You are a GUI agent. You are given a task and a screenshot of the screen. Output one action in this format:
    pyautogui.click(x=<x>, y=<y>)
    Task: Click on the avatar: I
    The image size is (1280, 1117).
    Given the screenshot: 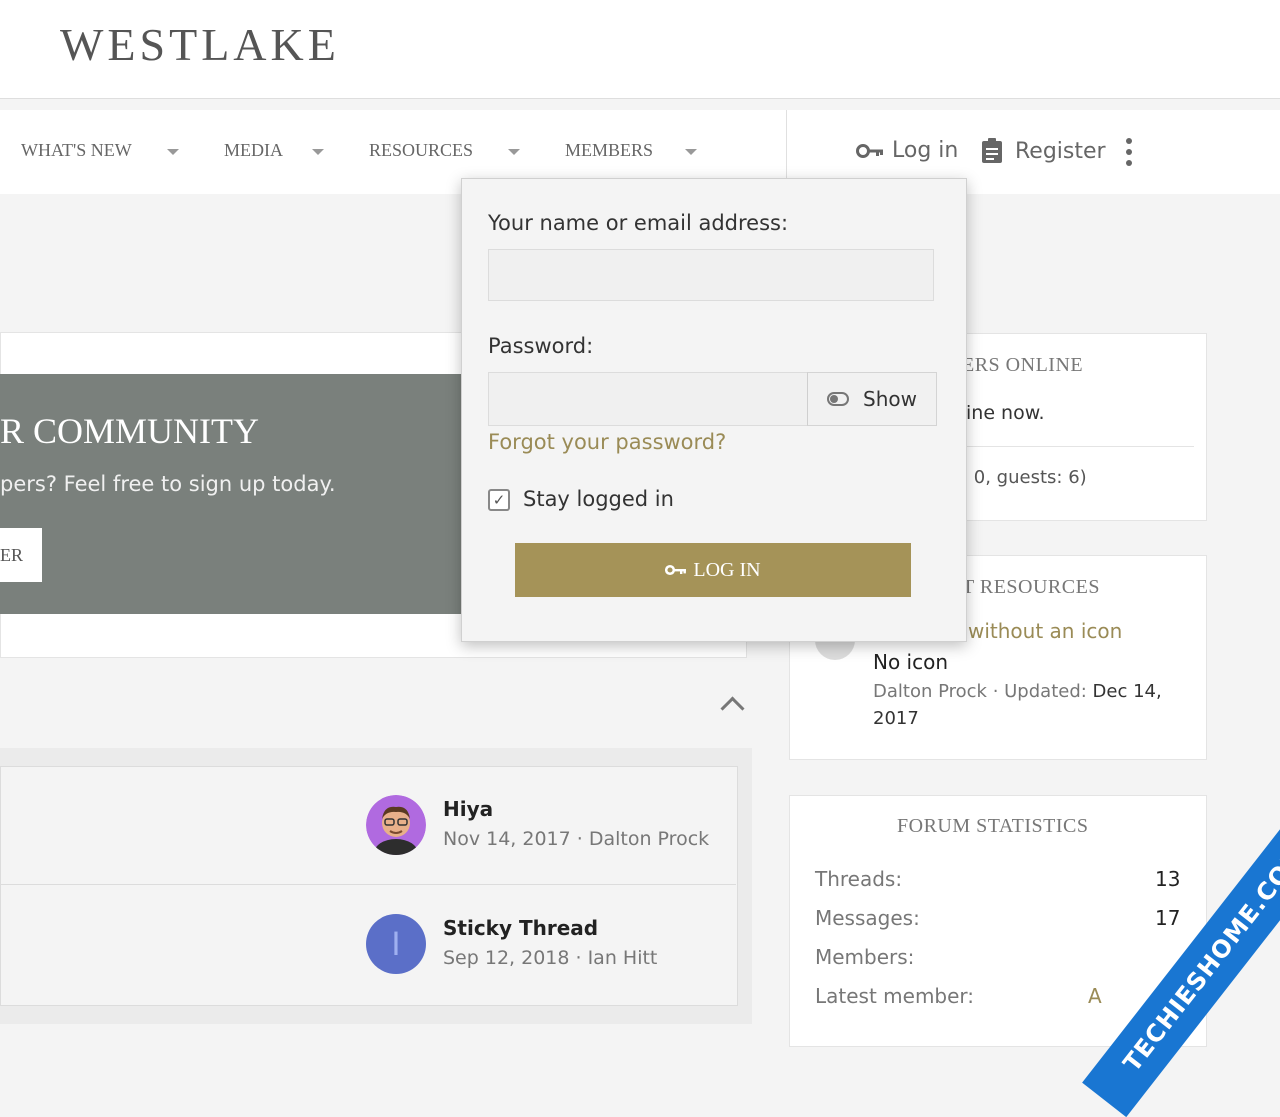 What is the action you would take?
    pyautogui.click(x=396, y=944)
    